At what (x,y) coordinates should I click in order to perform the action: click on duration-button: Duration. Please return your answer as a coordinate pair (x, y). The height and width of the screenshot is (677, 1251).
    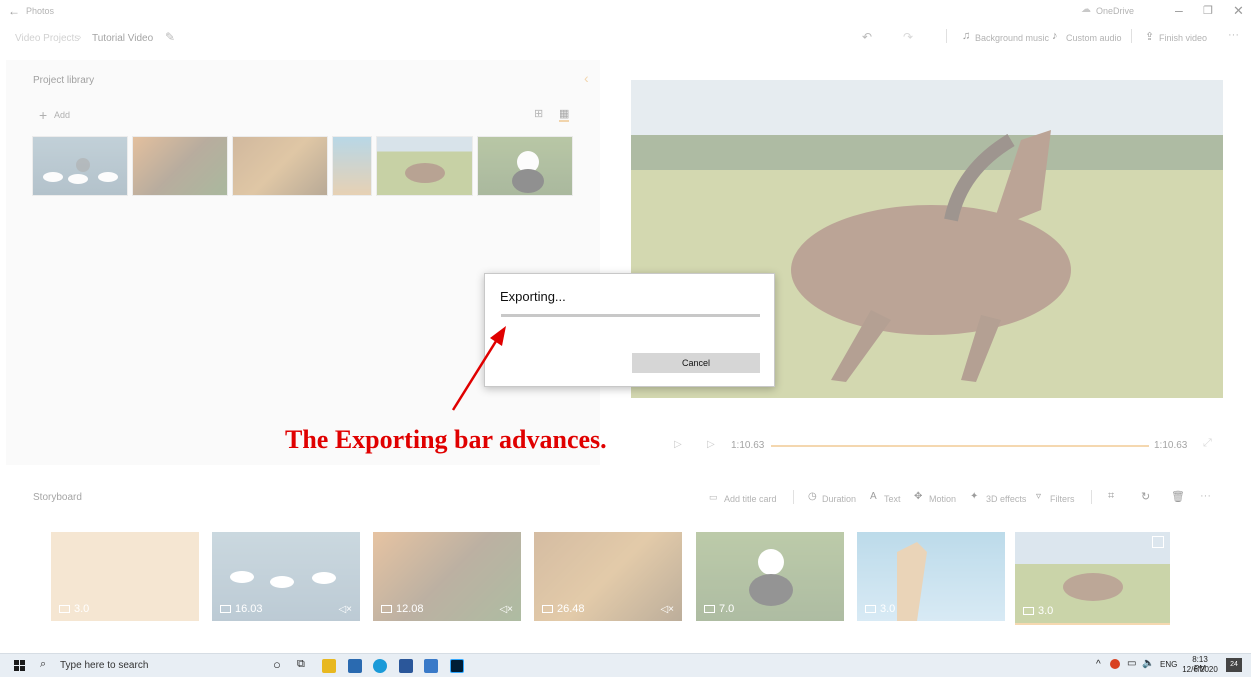
    Looking at the image, I should click on (839, 499).